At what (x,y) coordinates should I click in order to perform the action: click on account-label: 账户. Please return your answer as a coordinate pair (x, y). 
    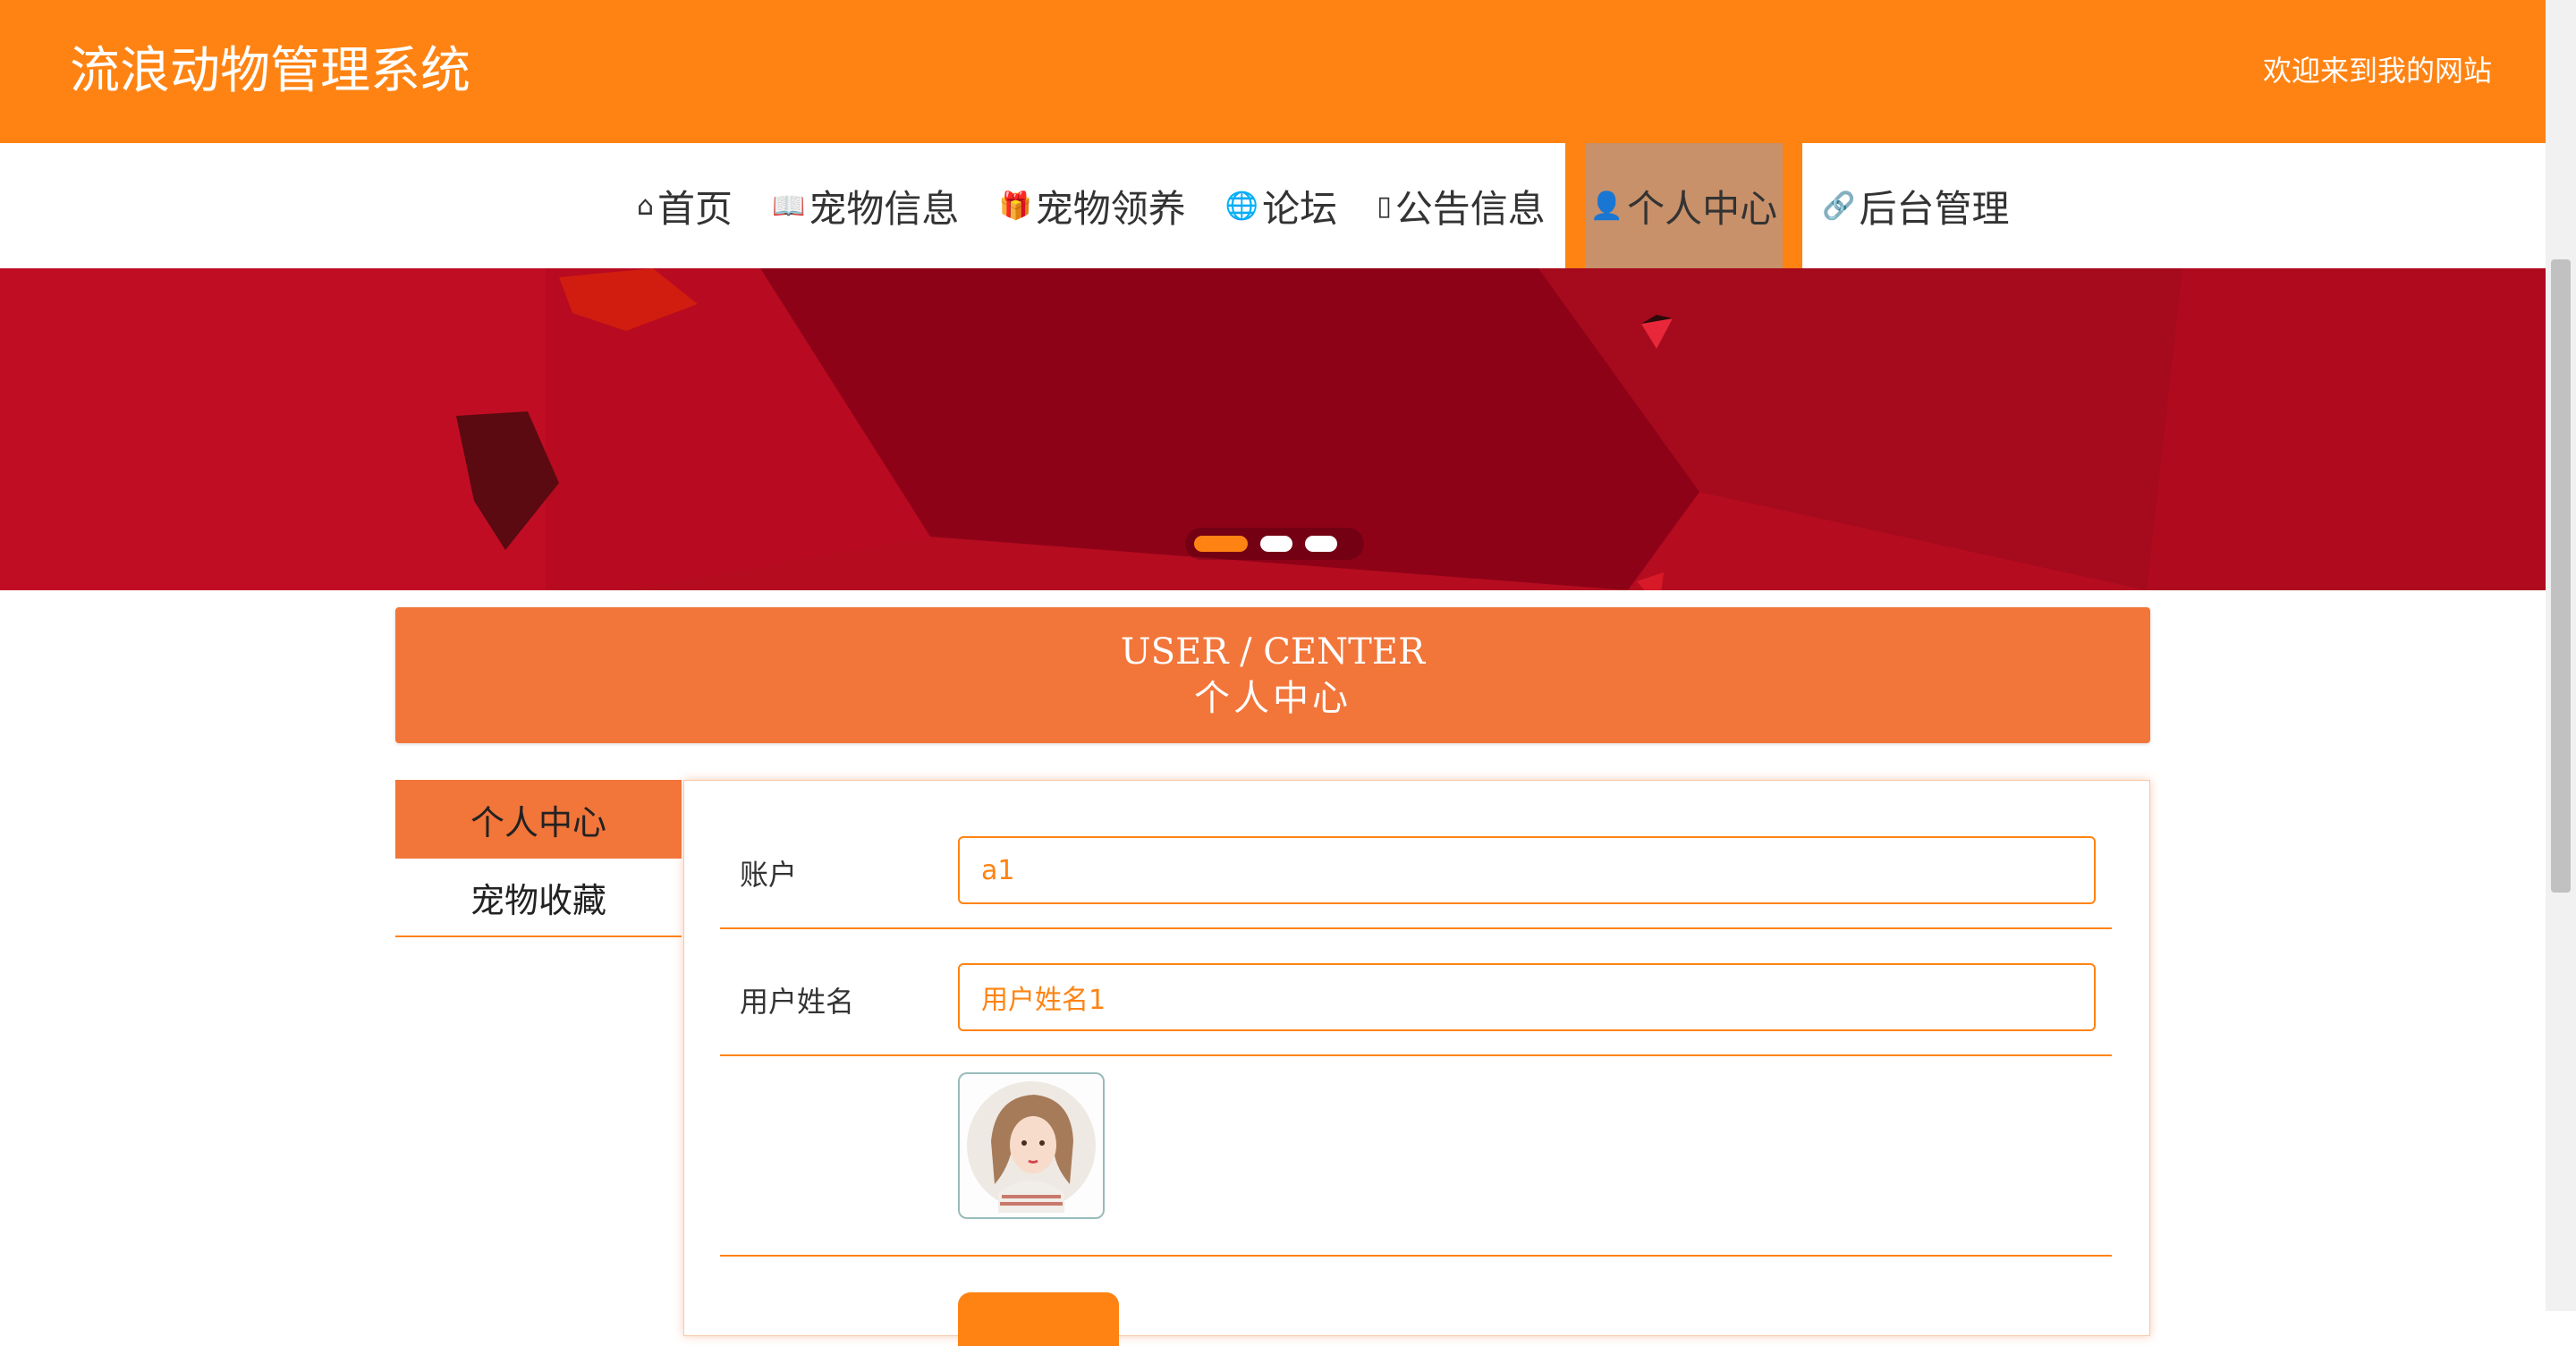
    Looking at the image, I should click on (769, 875).